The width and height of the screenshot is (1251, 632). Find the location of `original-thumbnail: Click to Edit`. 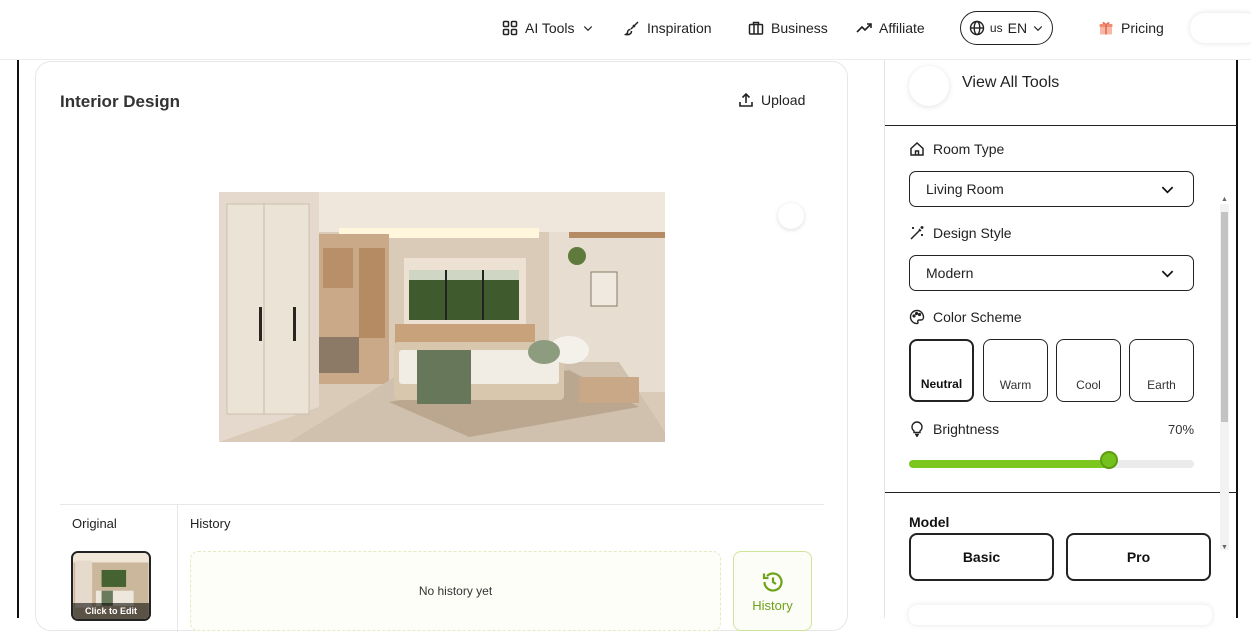

original-thumbnail: Click to Edit is located at coordinates (111, 586).